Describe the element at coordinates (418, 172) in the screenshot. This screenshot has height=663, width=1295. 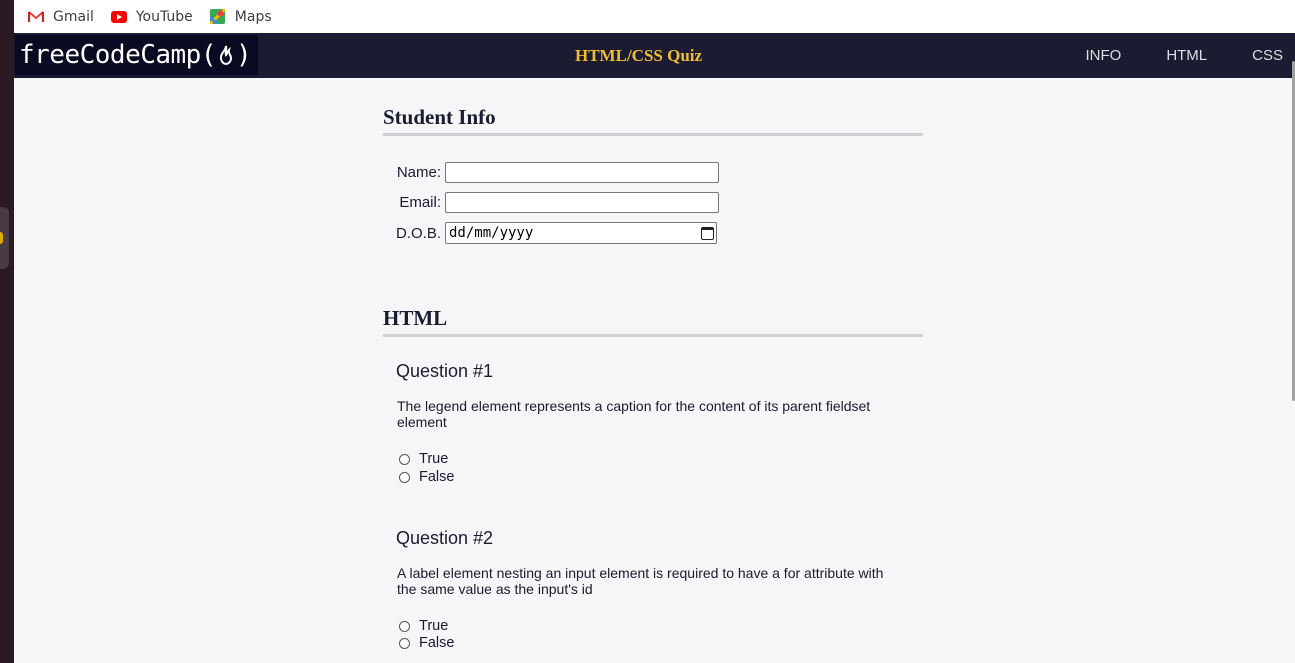
I see `name-label: Name:` at that location.